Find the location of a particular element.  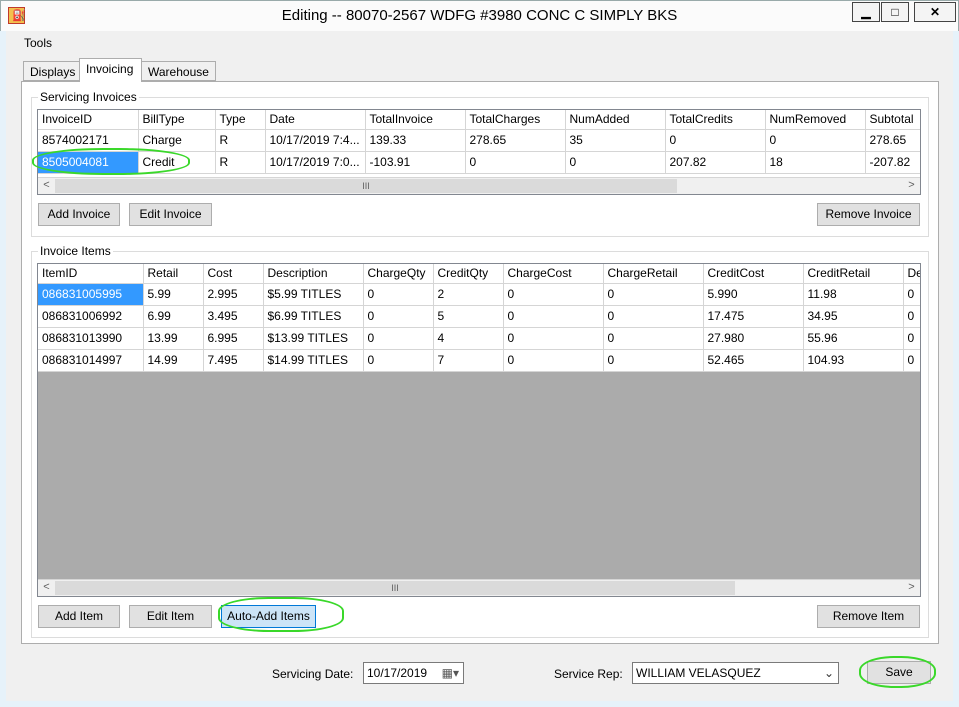

menu-tools: Tools is located at coordinates (38, 43).